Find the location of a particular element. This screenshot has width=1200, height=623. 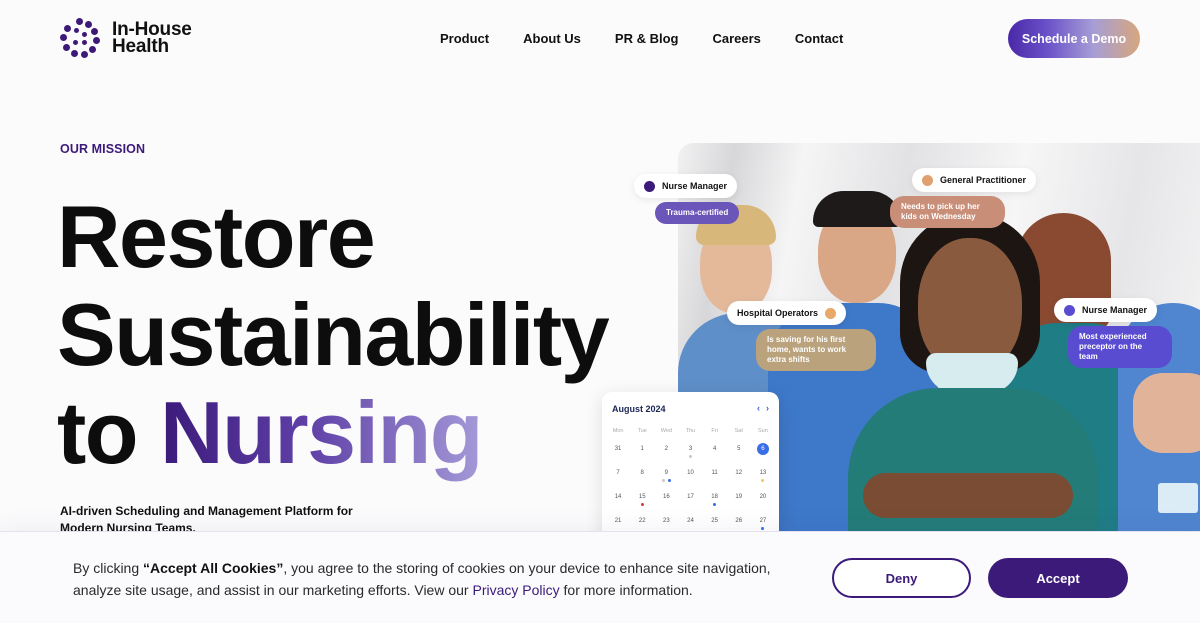

calendar-weekday: Sat is located at coordinates (738, 431).